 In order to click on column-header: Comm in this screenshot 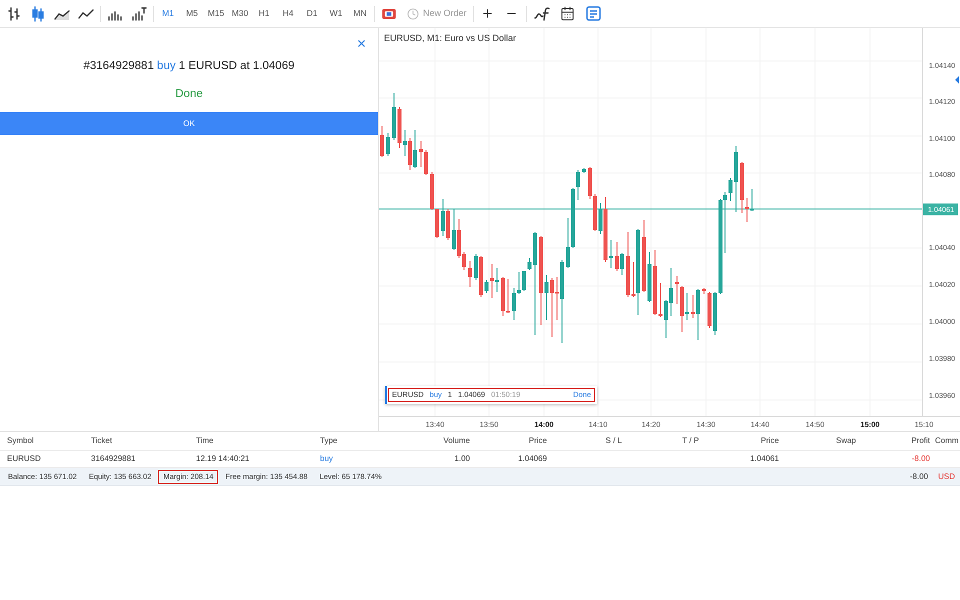, I will do `click(947, 440)`.